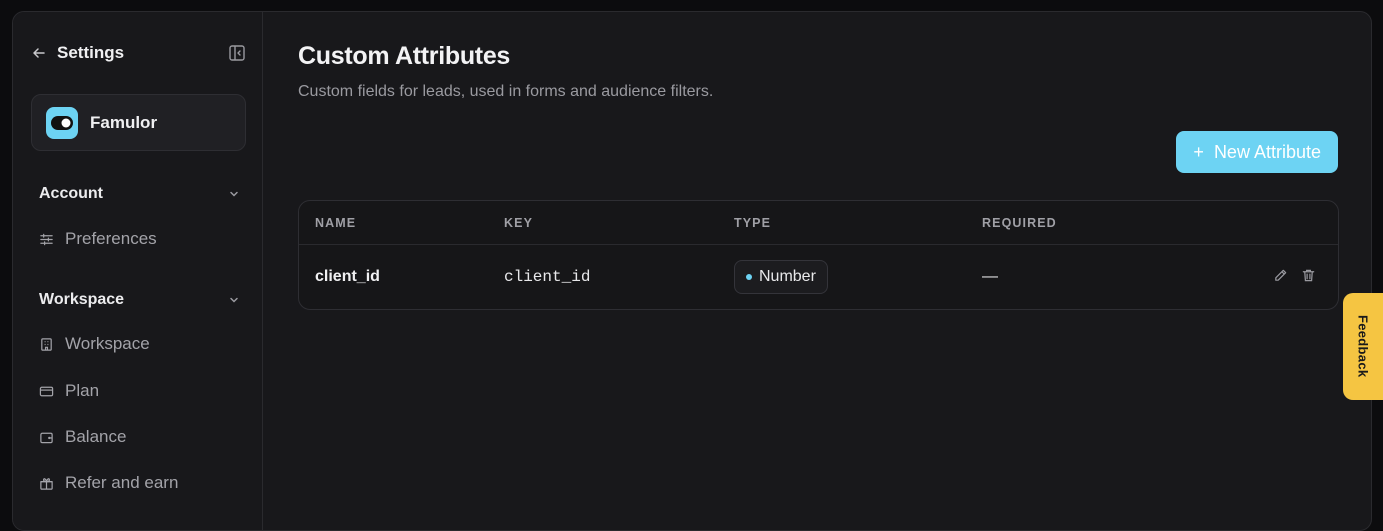 The width and height of the screenshot is (1383, 531). Describe the element at coordinates (46, 391) in the screenshot. I see `credit-card-icon` at that location.